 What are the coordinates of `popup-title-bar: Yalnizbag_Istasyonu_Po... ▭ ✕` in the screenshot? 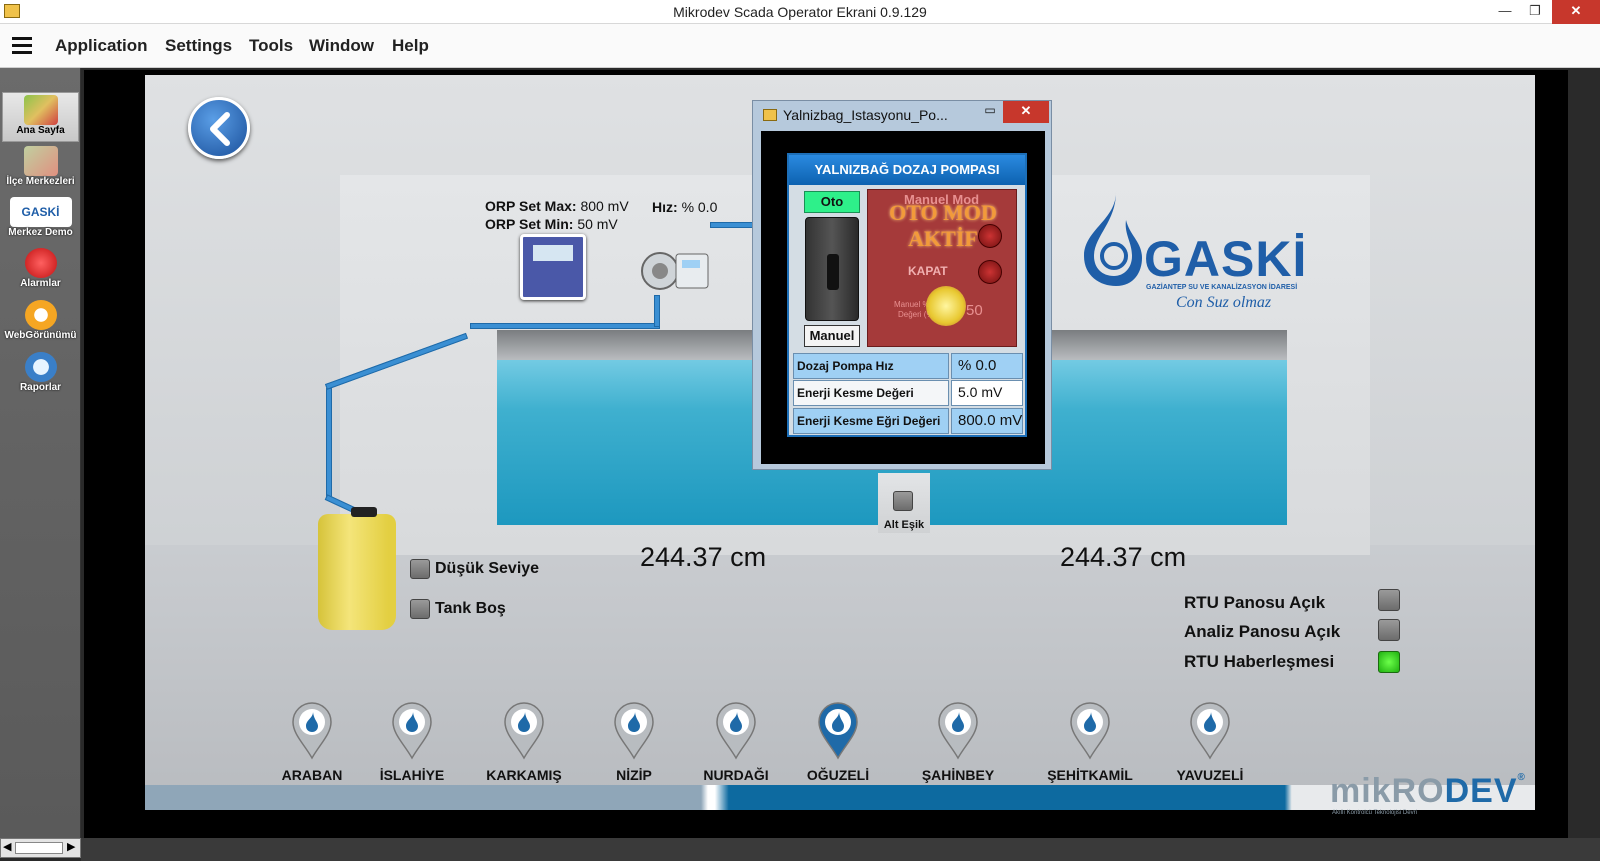 It's located at (903, 115).